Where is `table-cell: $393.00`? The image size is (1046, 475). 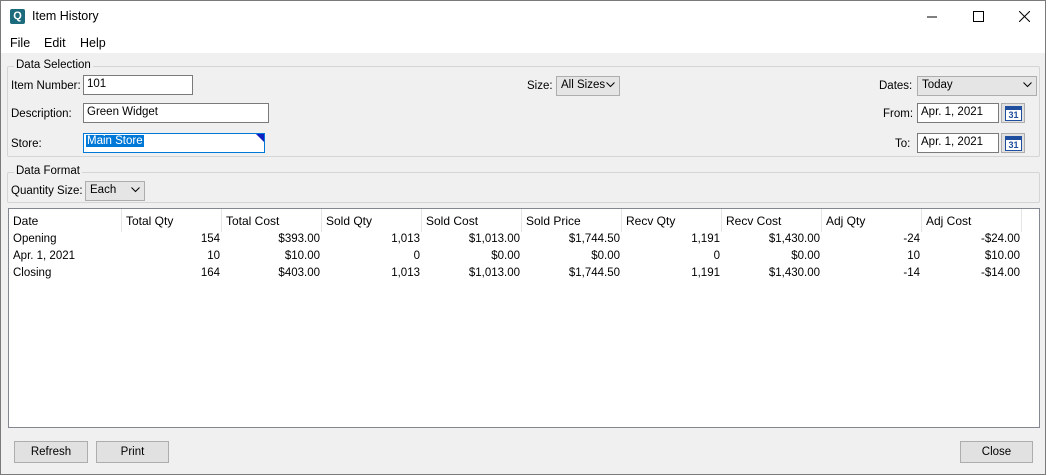 table-cell: $393.00 is located at coordinates (299, 239).